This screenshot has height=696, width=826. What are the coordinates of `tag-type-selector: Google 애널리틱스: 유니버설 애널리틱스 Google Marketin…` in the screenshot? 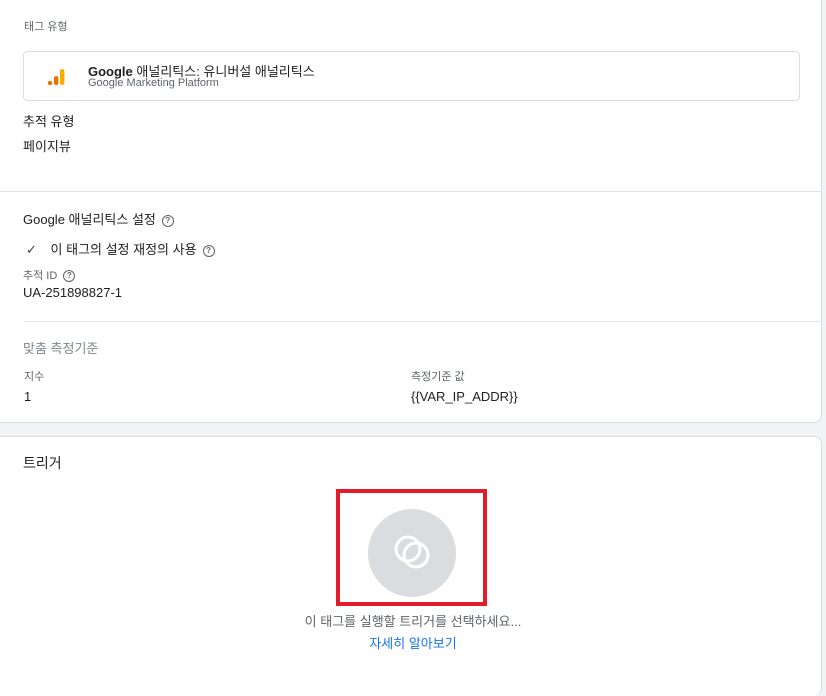 It's located at (411, 76).